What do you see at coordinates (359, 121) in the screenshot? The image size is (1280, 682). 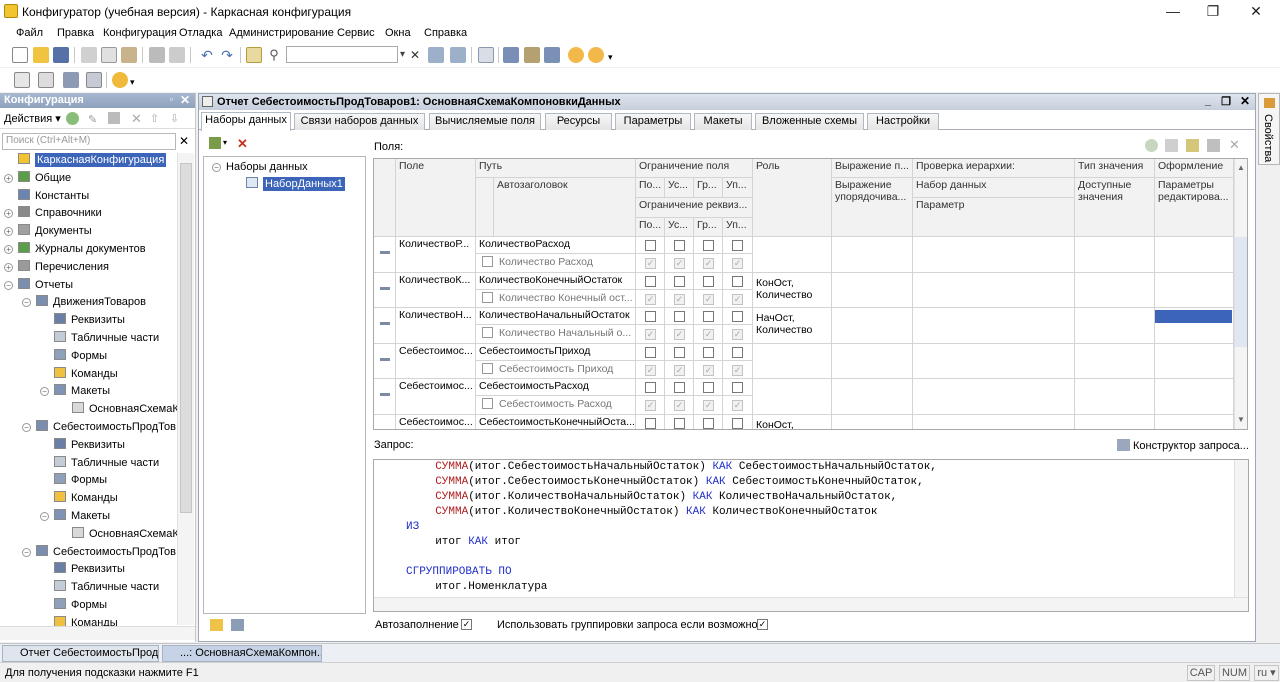 I see `tab-dataset-links: Связи наборов данных` at bounding box center [359, 121].